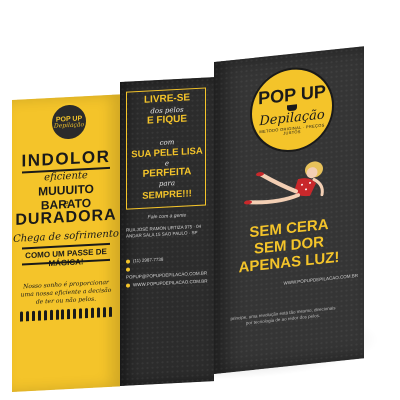 The height and width of the screenshot is (400, 400). I want to click on phone-text: (11) 2987-7738, so click(148, 260).